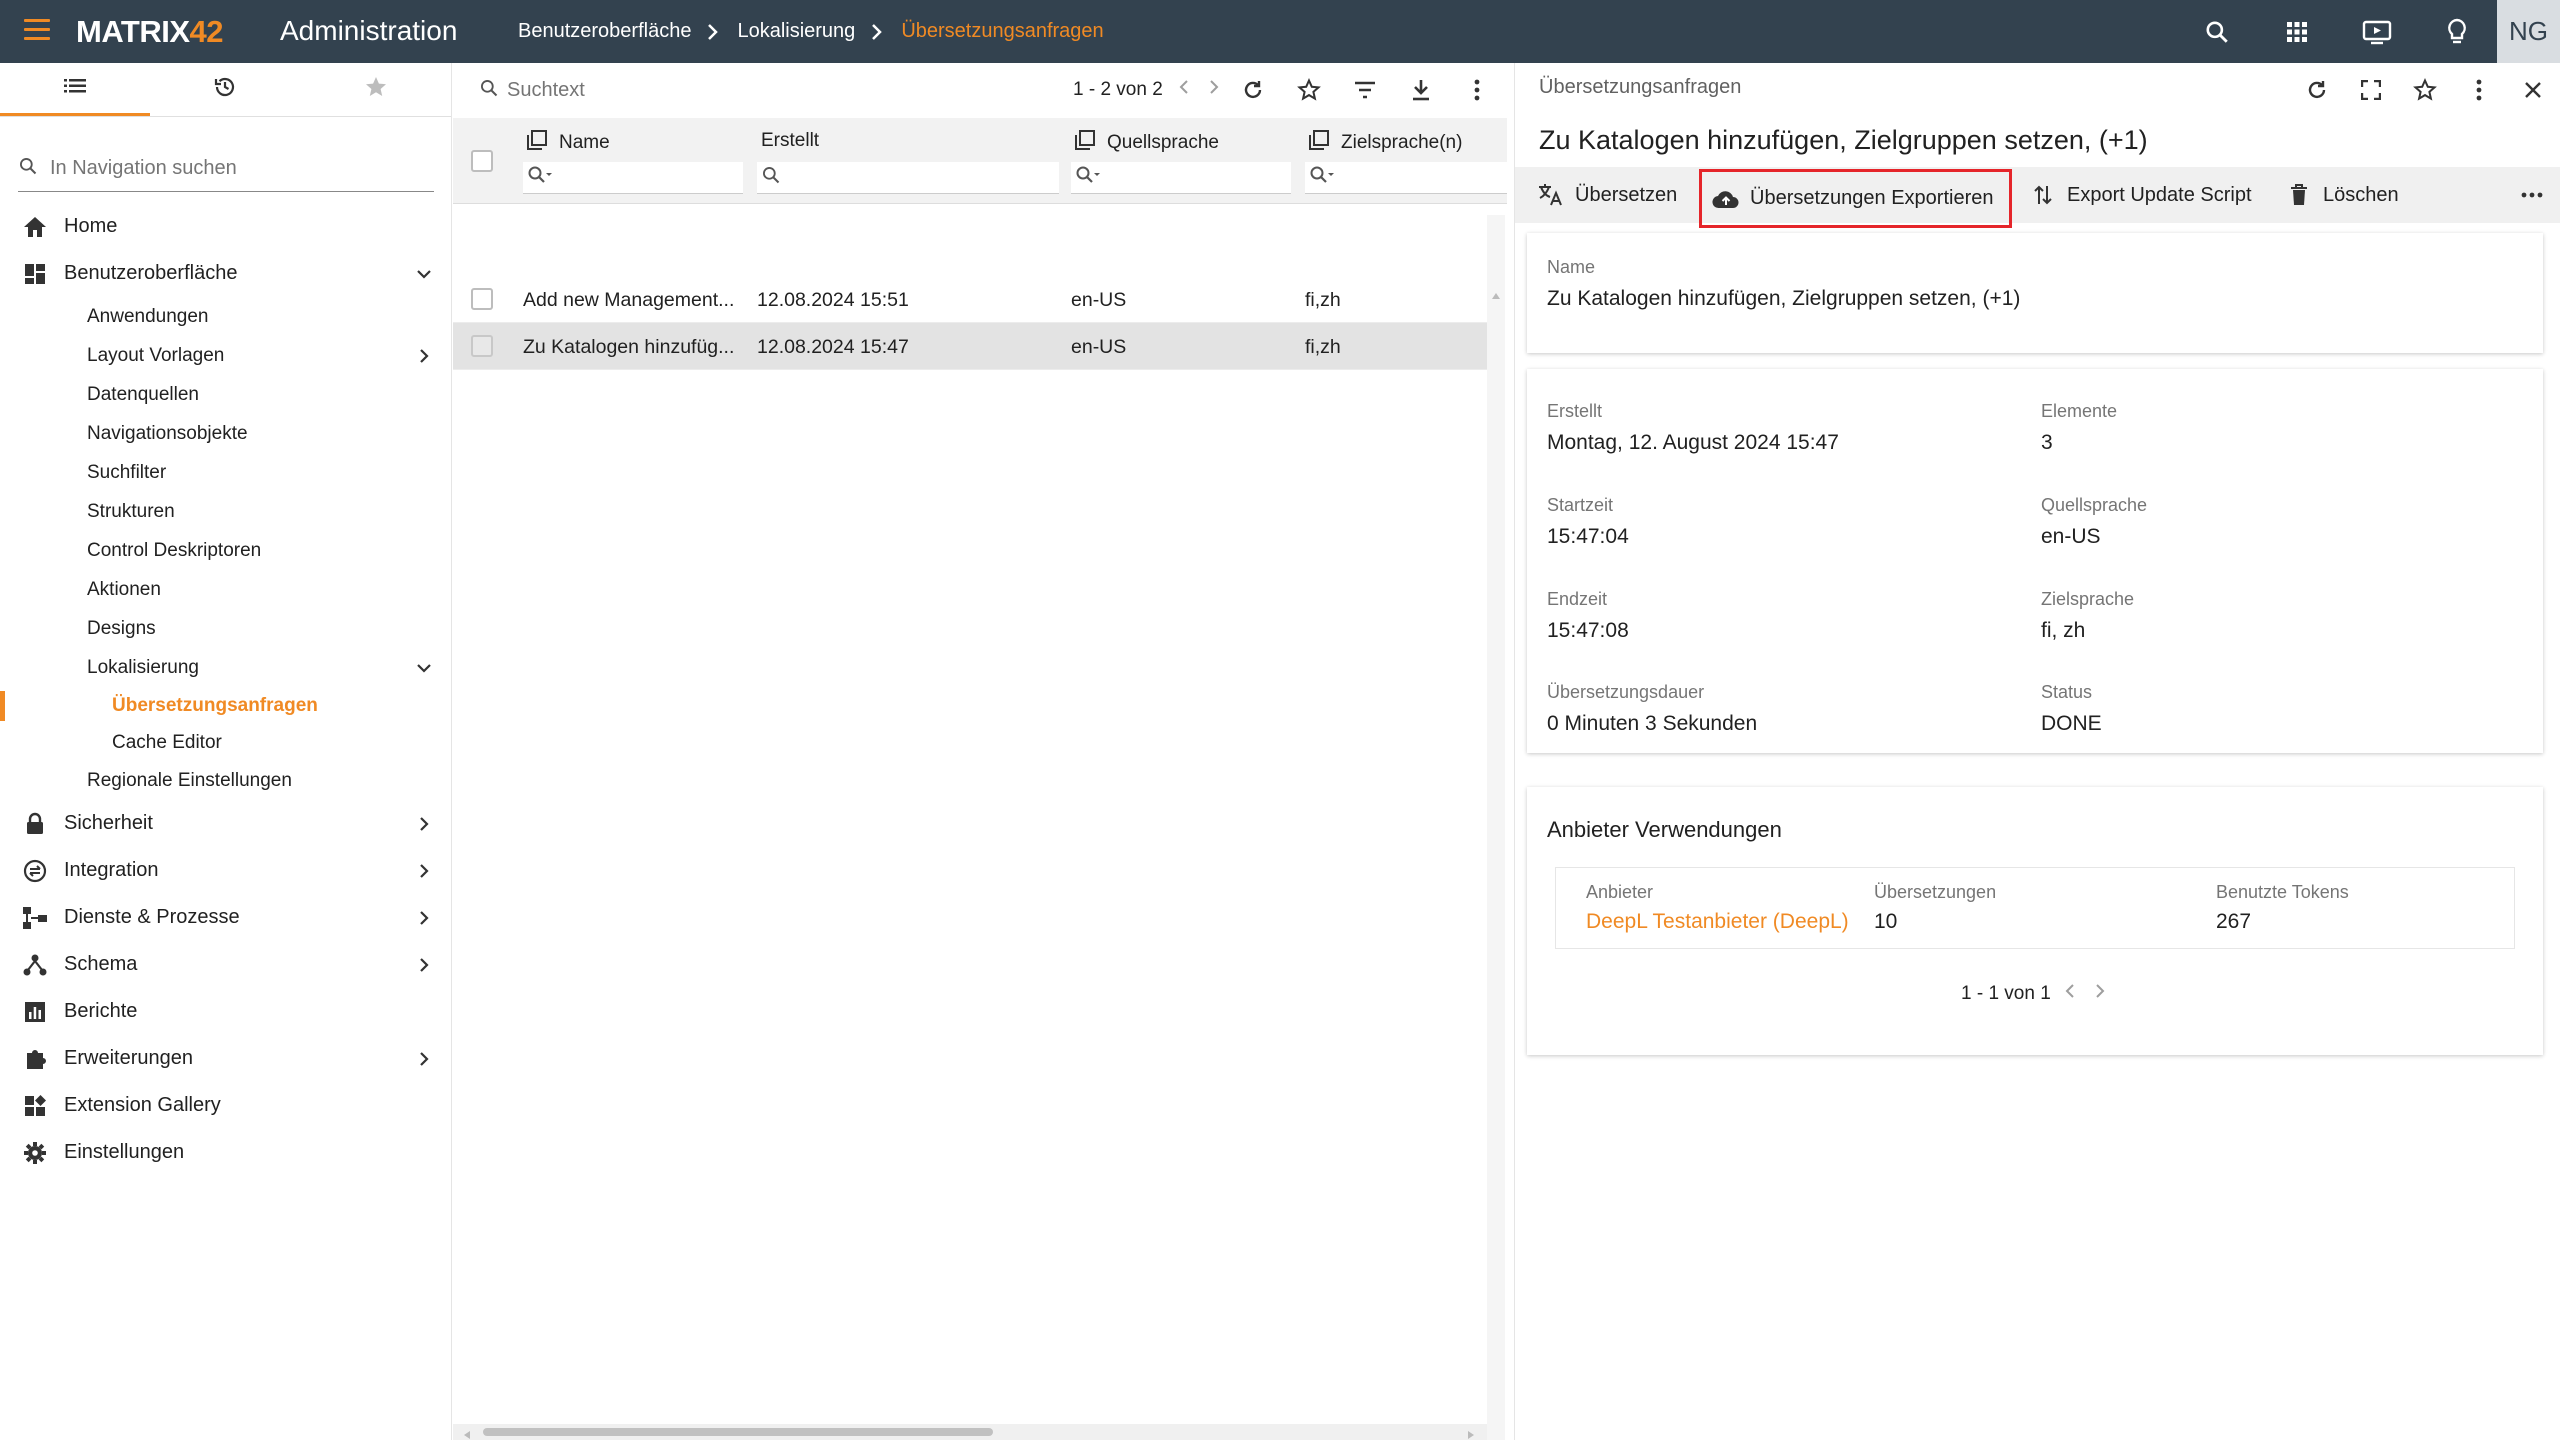 The image size is (2560, 1440). Describe the element at coordinates (541, 177) in the screenshot. I see `search-filter-icon` at that location.